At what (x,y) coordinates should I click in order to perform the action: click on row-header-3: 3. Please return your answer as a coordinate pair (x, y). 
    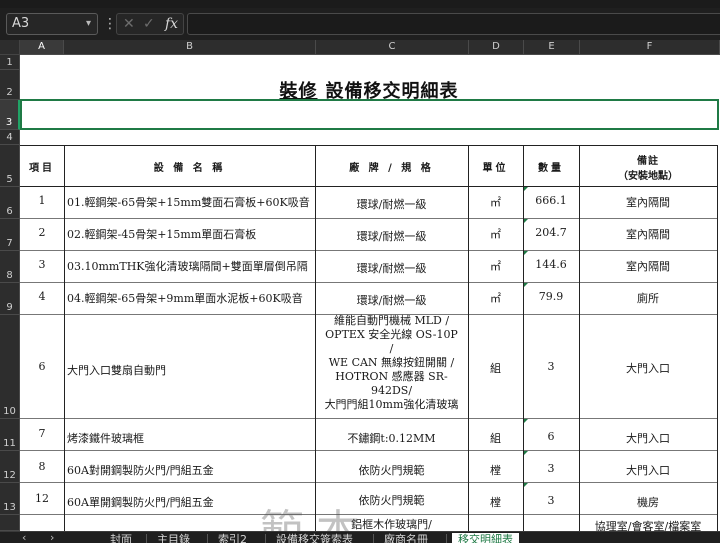
    Looking at the image, I should click on (10, 115).